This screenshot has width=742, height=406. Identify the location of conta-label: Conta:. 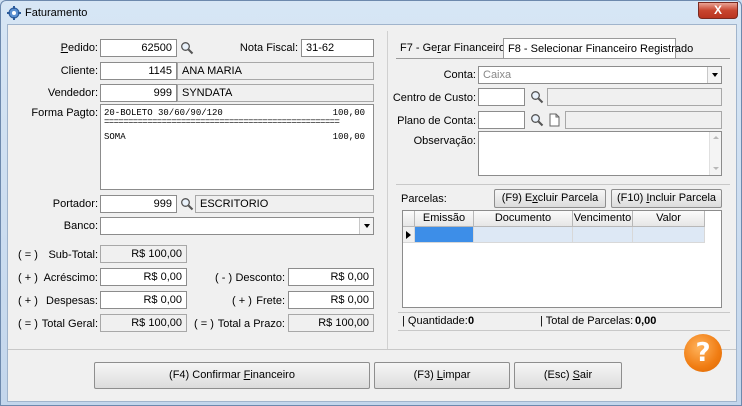
(459, 75).